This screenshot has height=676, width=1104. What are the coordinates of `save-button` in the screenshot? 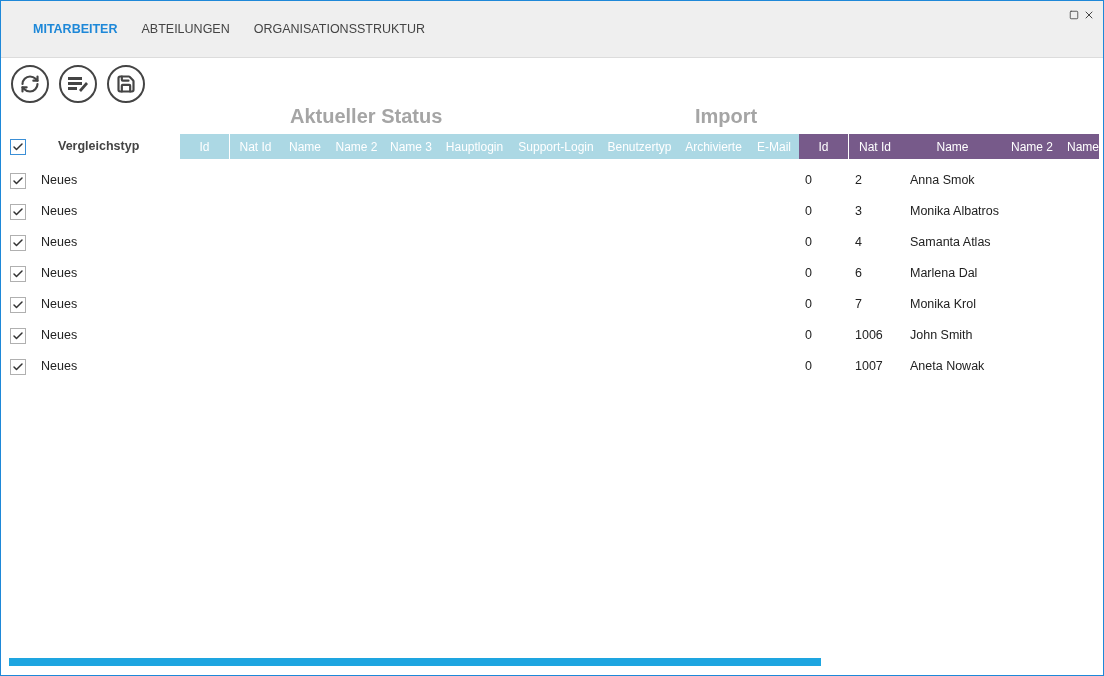 It's located at (126, 84).